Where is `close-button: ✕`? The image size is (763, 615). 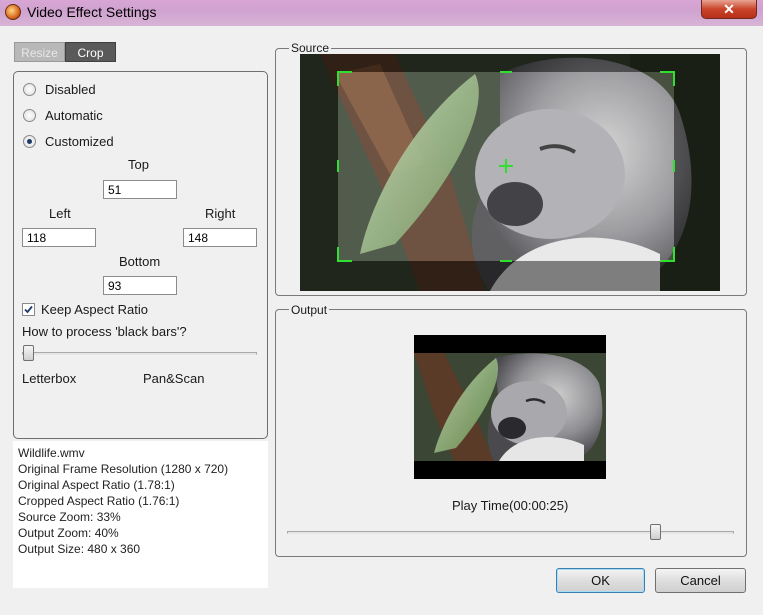
close-button: ✕ is located at coordinates (729, 9).